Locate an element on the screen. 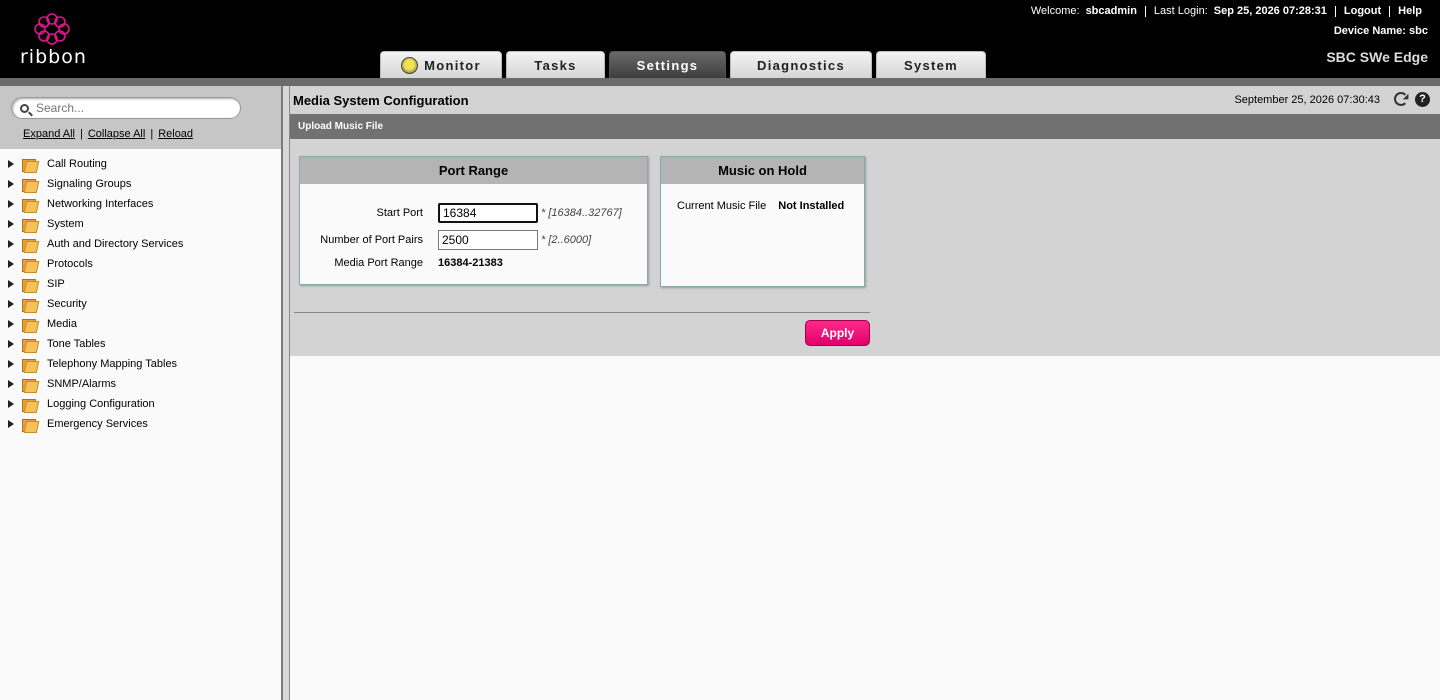  tab-settings: Settings is located at coordinates (667, 64).